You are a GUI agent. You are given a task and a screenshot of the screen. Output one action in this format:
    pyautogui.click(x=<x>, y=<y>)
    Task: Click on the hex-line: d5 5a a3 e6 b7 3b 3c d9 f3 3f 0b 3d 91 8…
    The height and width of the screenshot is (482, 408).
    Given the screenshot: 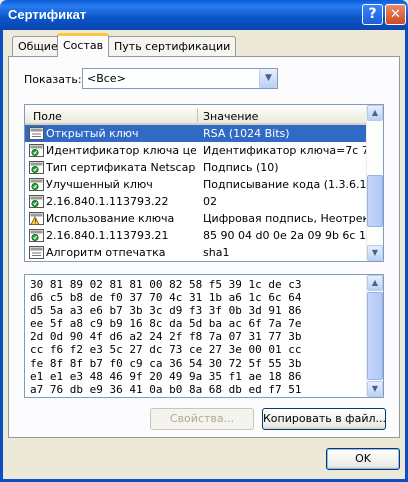 What is the action you would take?
    pyautogui.click(x=166, y=311)
    